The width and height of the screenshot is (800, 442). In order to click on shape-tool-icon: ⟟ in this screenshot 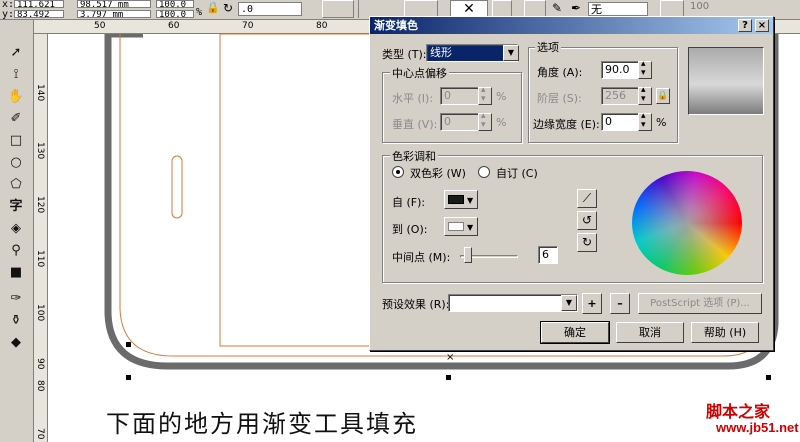, I will do `click(16, 75)`.